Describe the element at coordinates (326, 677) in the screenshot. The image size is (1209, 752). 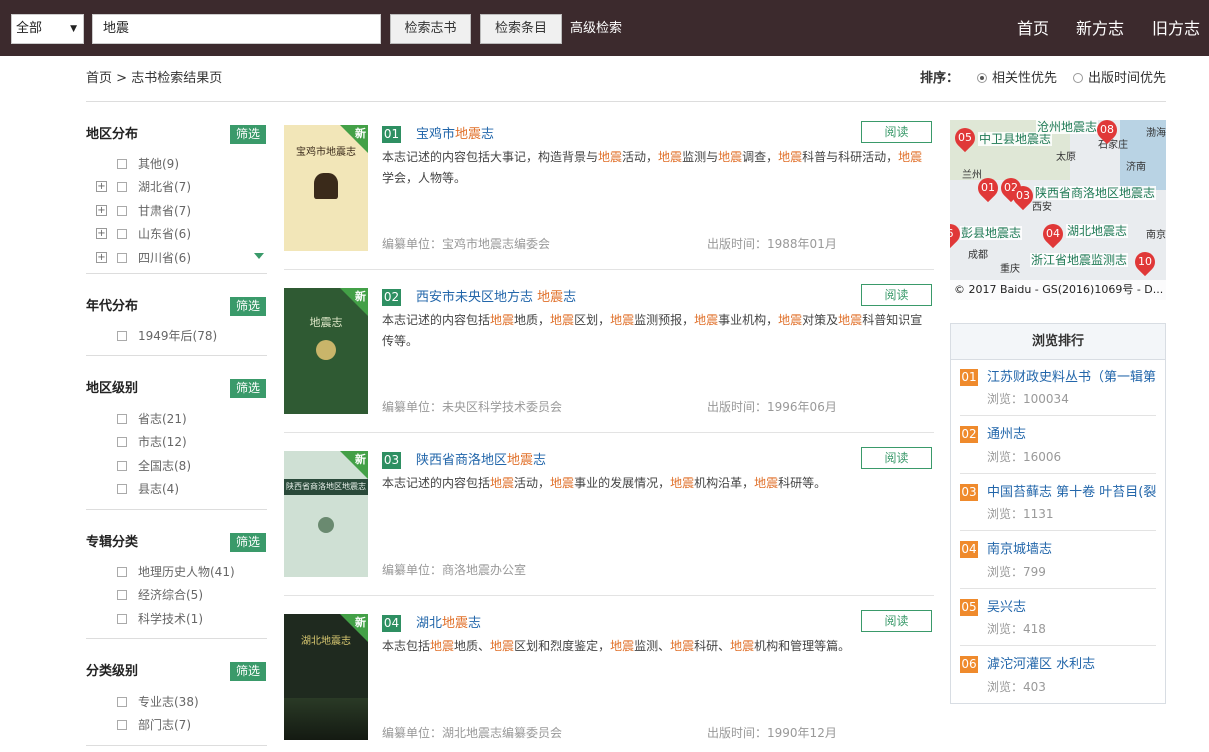
I see `book-cover: 湖北地震志 新` at that location.